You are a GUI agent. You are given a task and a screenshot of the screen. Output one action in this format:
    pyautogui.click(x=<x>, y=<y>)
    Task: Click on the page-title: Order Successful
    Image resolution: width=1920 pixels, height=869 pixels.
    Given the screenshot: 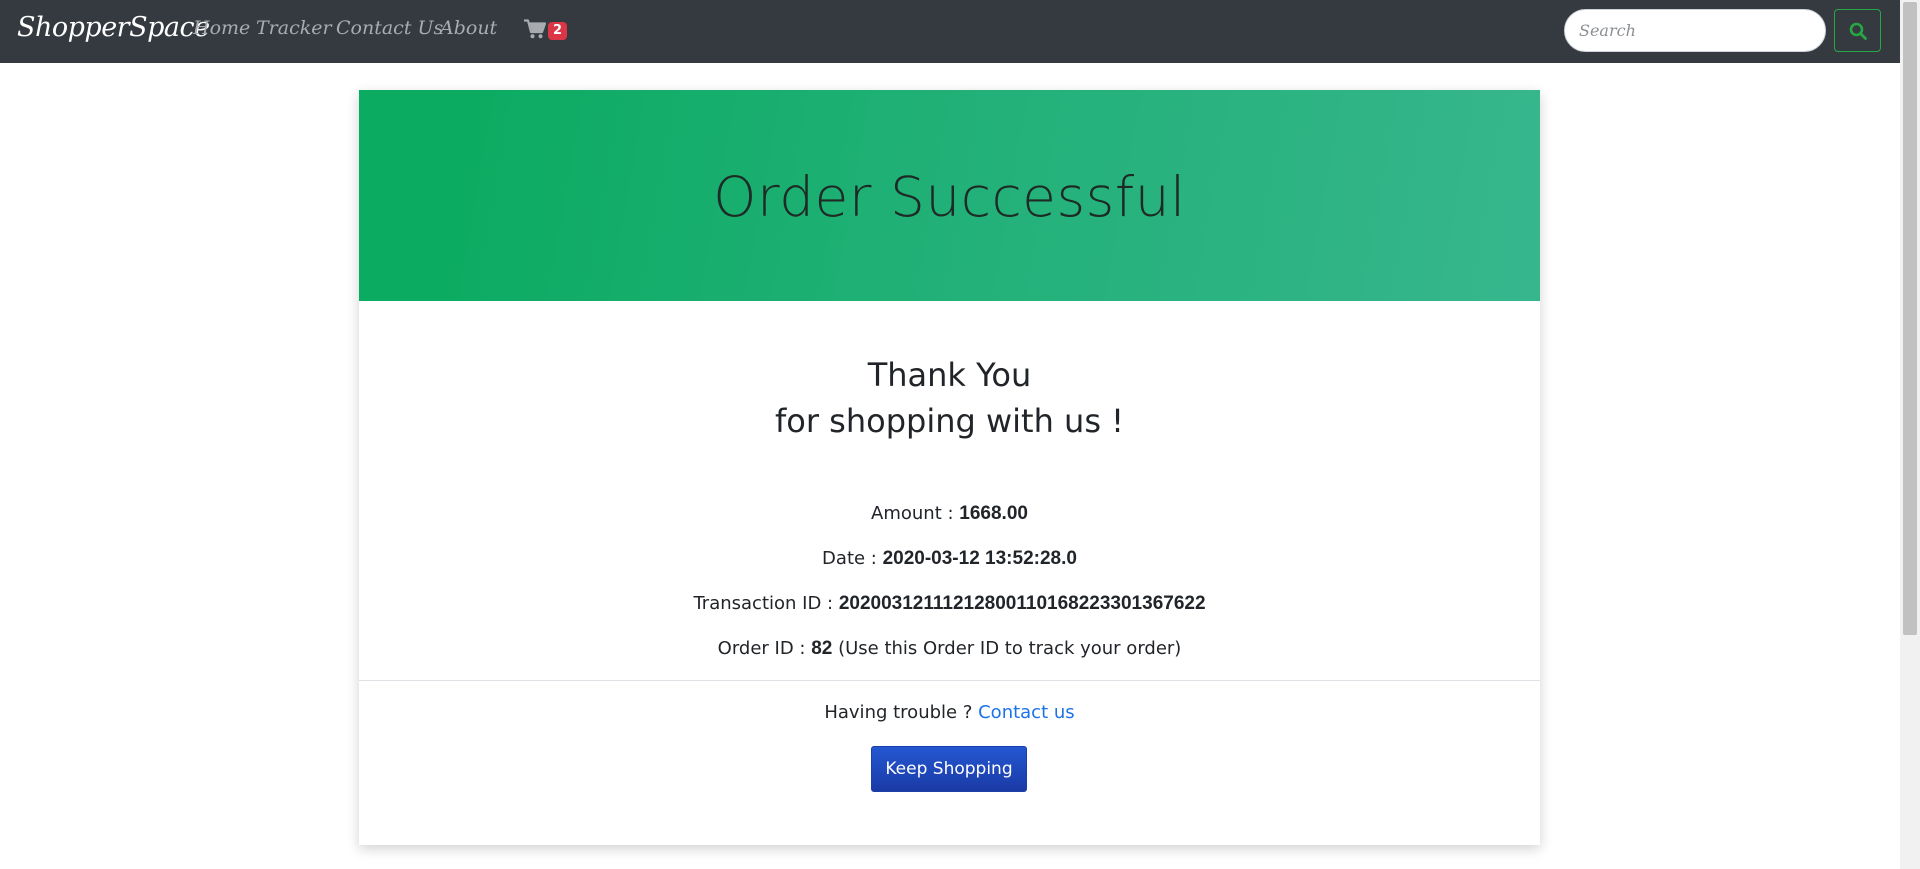 What is the action you would take?
    pyautogui.click(x=949, y=196)
    